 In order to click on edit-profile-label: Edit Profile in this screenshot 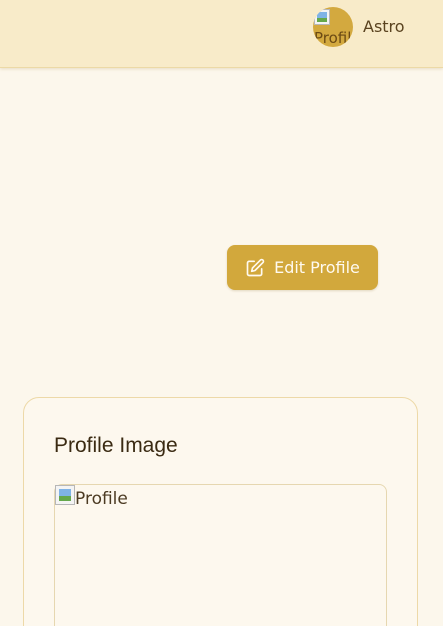, I will do `click(317, 267)`.